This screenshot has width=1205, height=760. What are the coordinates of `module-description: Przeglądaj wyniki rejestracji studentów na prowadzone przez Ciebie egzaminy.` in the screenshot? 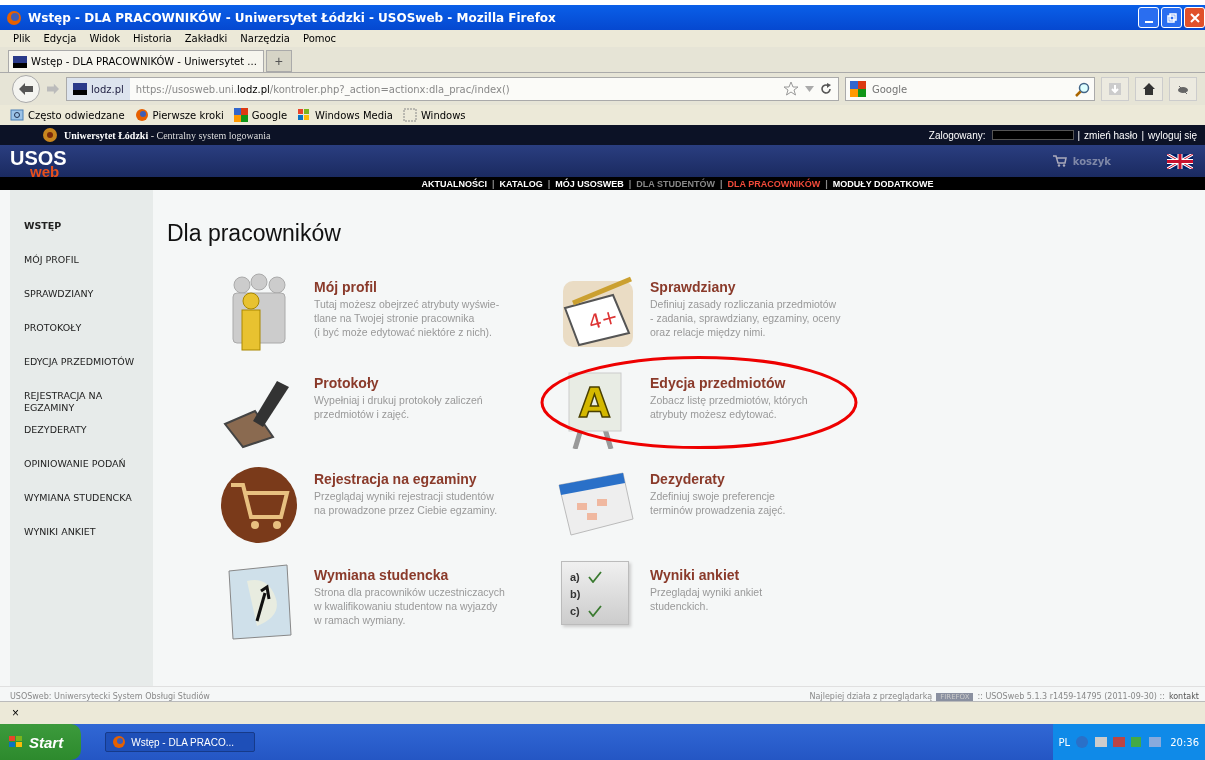 It's located at (406, 503).